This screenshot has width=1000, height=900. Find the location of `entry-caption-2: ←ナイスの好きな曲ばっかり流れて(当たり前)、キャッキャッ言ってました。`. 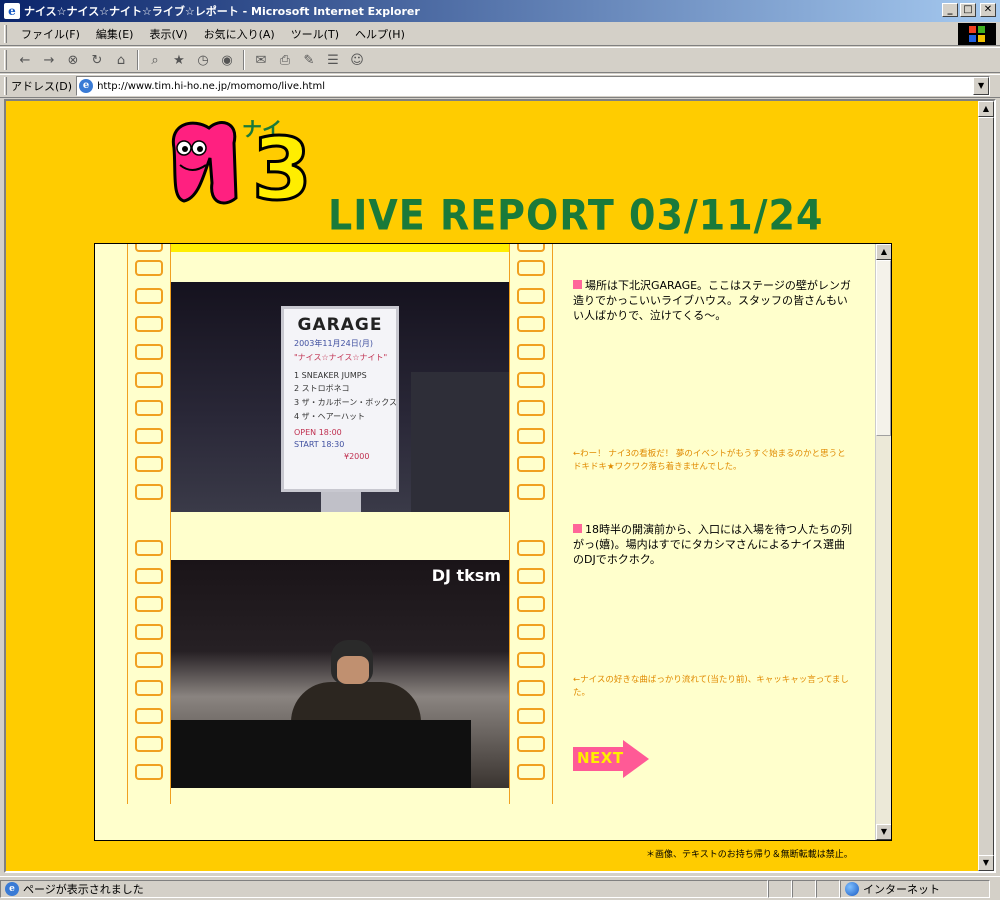

entry-caption-2: ←ナイスの好きな曲ばっかり流れて(当たり前)、キャッキャッ言ってました。 is located at coordinates (711, 686).